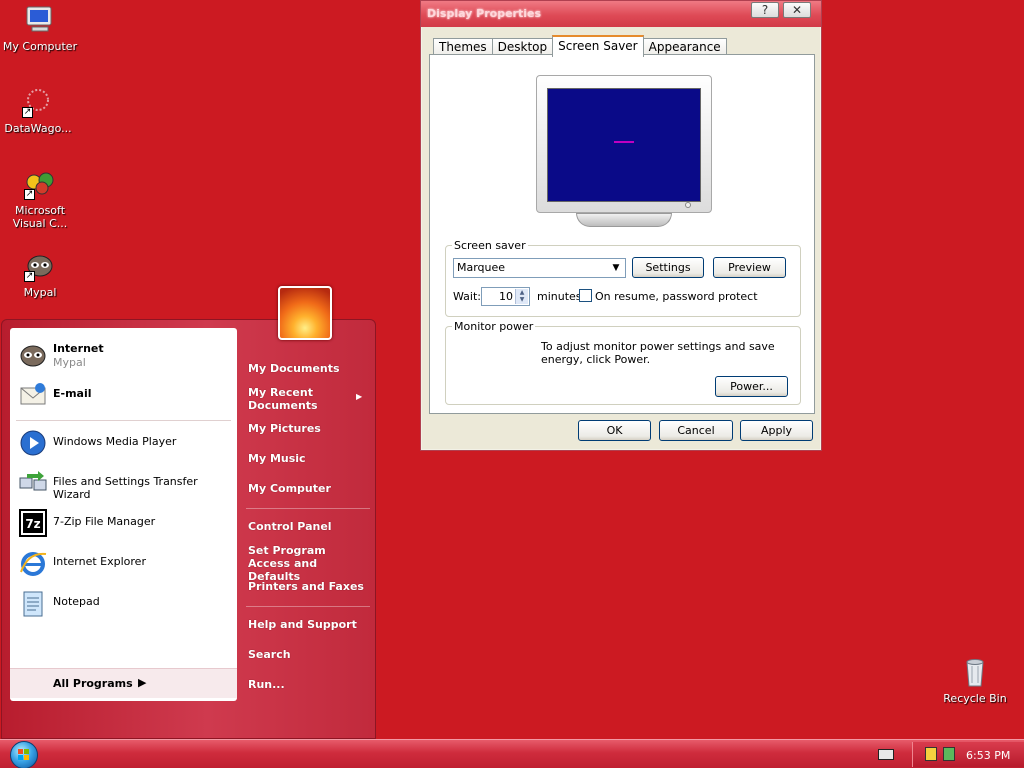  I want to click on all-programs-label: All Programs, so click(93, 683).